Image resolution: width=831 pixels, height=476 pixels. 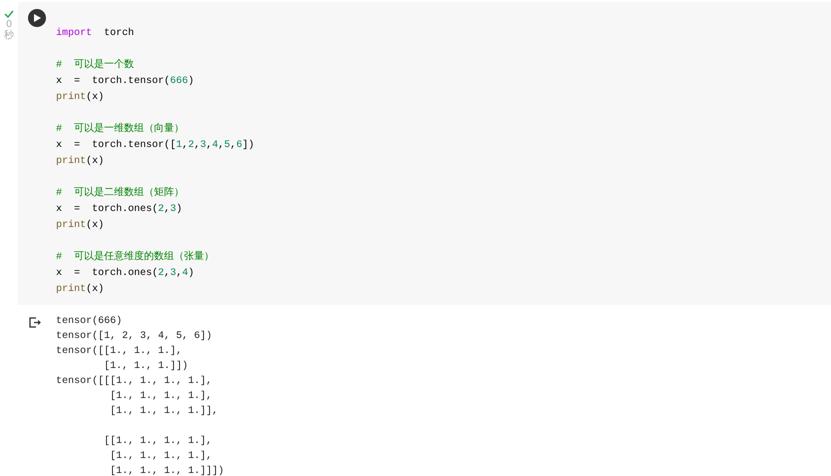 I want to click on output-line: [1., 1., 1., 1.]]]), so click(x=166, y=470).